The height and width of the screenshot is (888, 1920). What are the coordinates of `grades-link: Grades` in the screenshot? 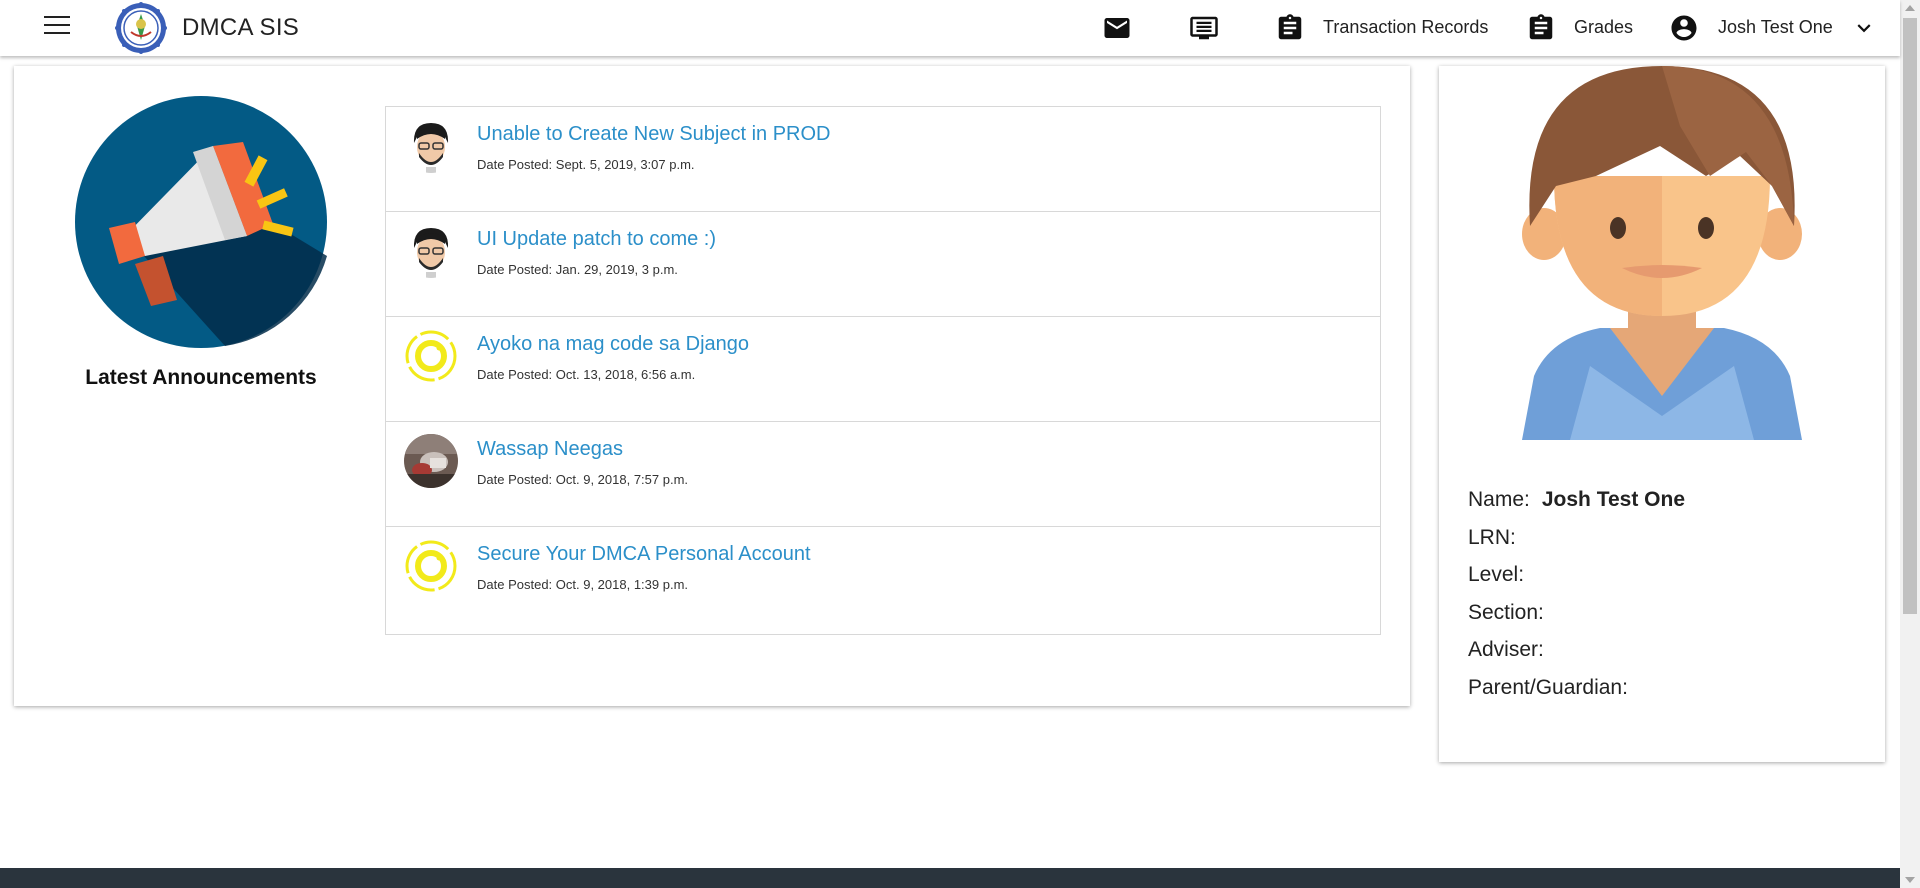 It's located at (1603, 27).